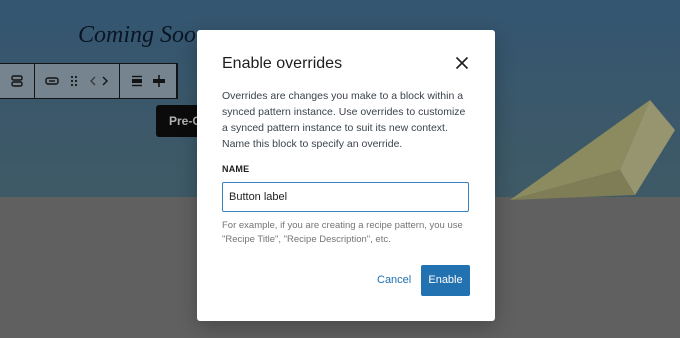  Describe the element at coordinates (394, 280) in the screenshot. I see `cancel-button: Cancel` at that location.